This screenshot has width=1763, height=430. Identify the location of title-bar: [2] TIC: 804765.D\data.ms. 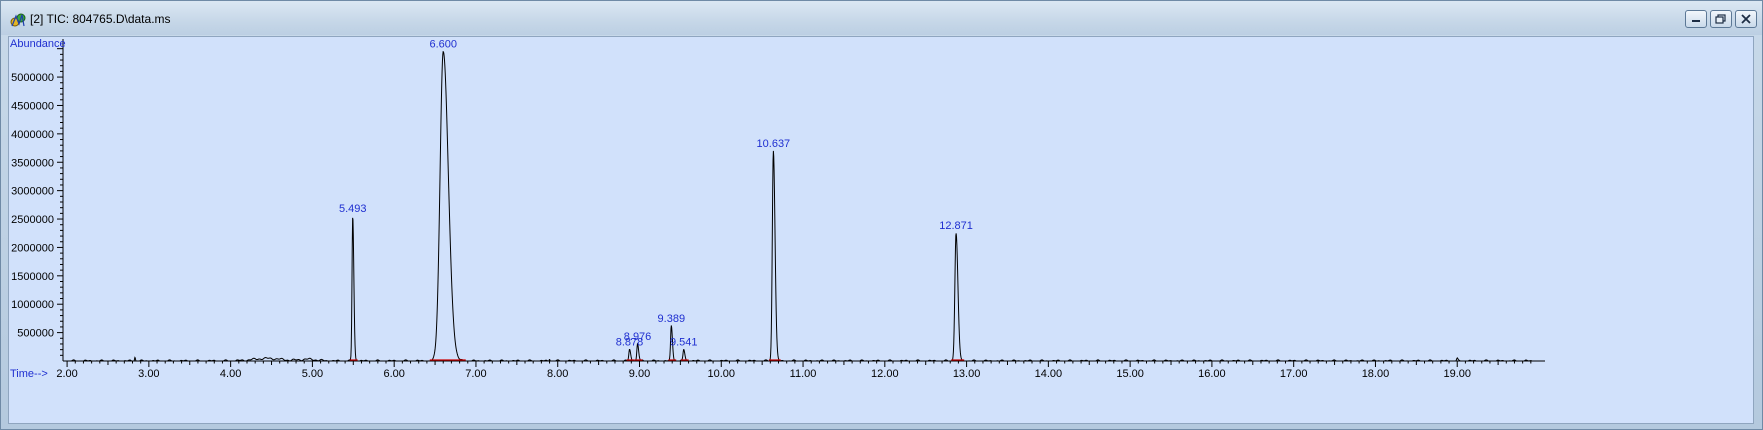
(881, 18).